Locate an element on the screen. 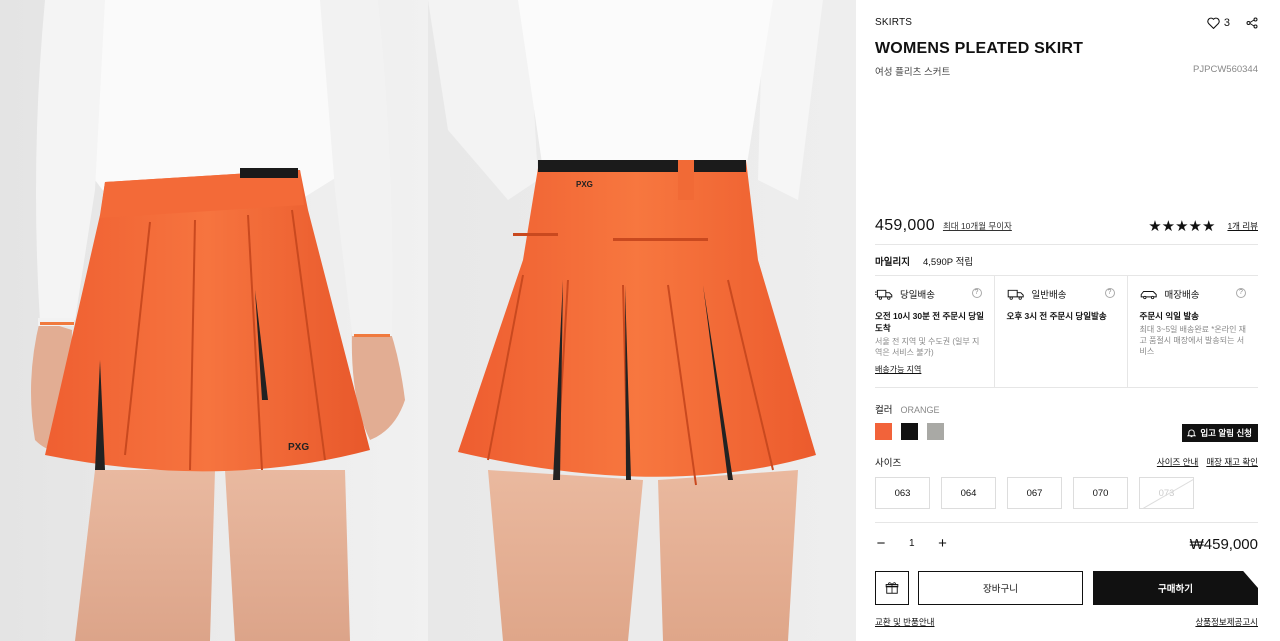 This screenshot has height=641, width=1280. installment-link: 최대 10개월 무이자 is located at coordinates (977, 226).